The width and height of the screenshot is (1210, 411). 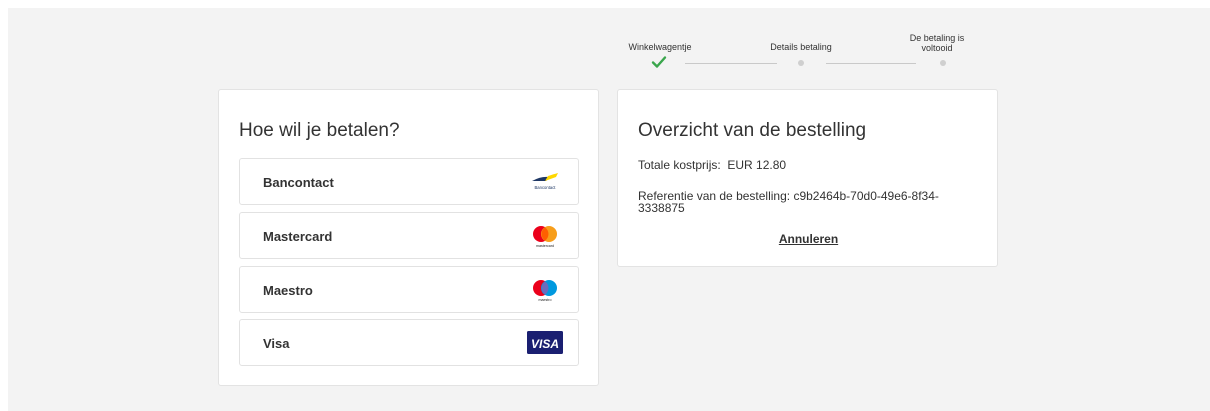 I want to click on svg-text: VISA, so click(x=545, y=344).